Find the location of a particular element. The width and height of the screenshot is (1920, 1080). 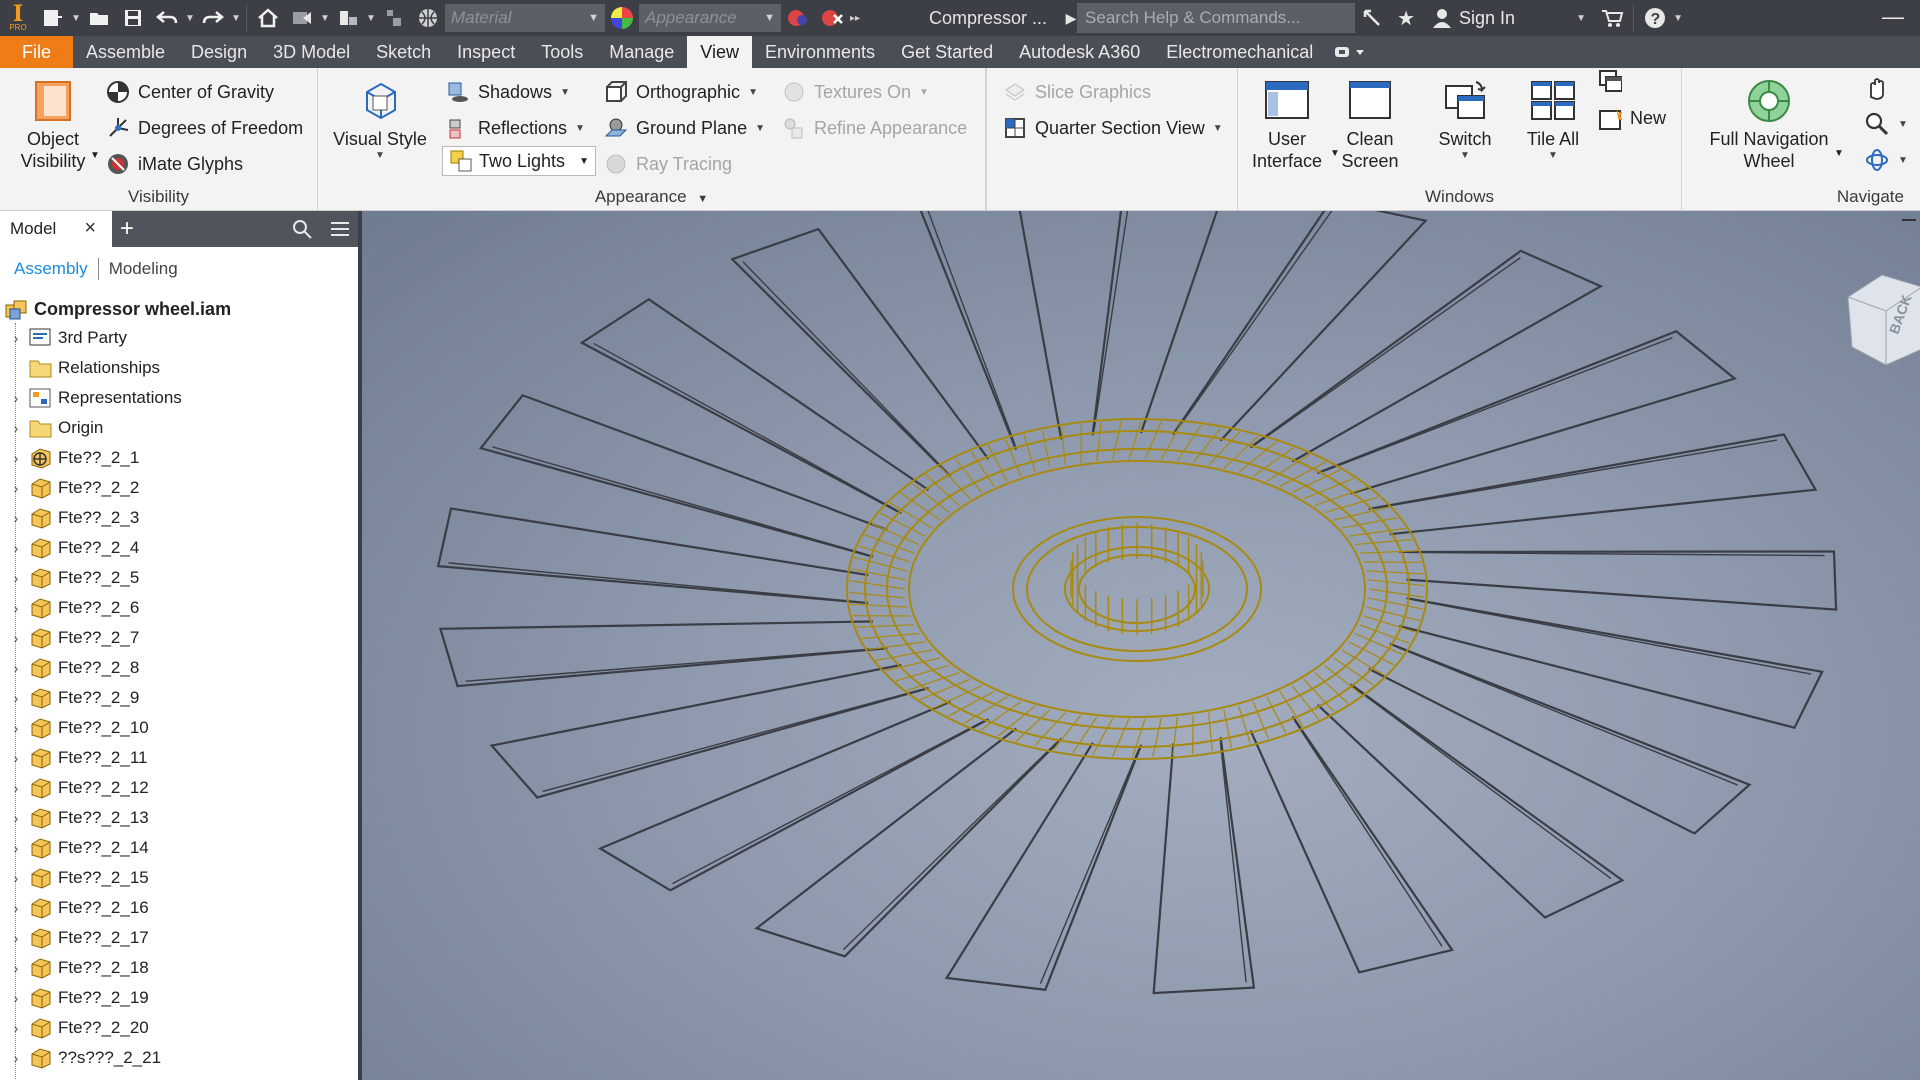

tile-all-button: Tile All ▼ is located at coordinates (1553, 120).